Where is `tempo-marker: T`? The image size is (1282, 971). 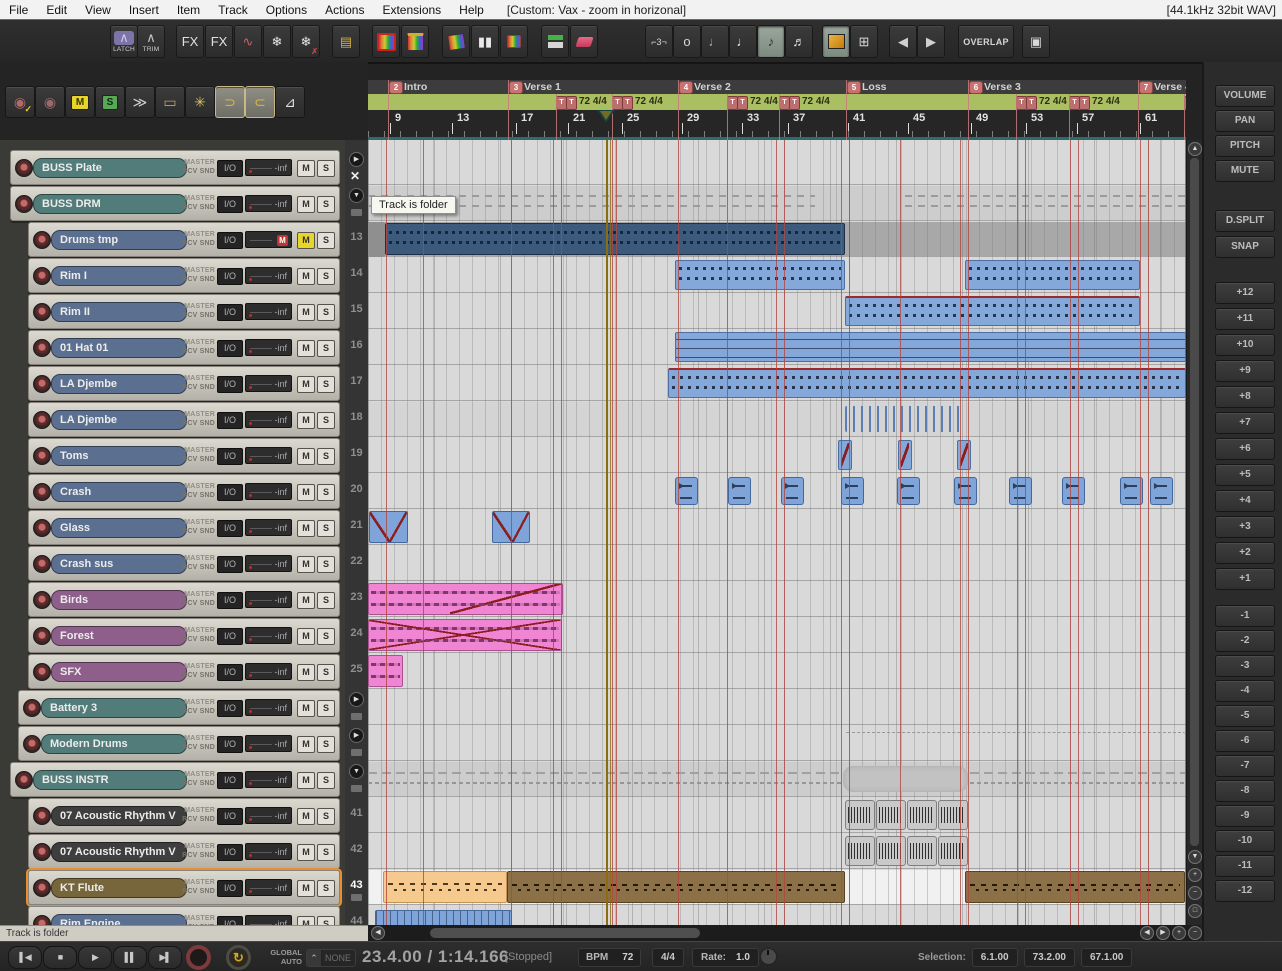 tempo-marker: T is located at coordinates (794, 103).